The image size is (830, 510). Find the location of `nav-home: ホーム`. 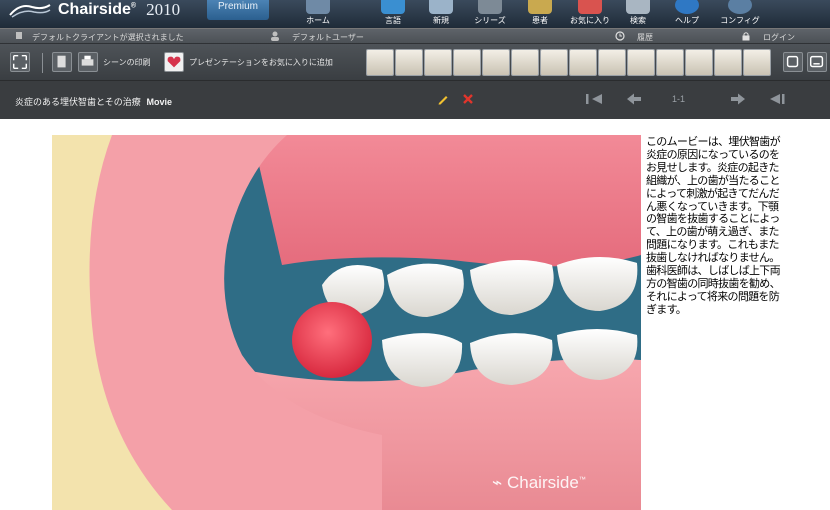

nav-home: ホーム is located at coordinates (318, 14).